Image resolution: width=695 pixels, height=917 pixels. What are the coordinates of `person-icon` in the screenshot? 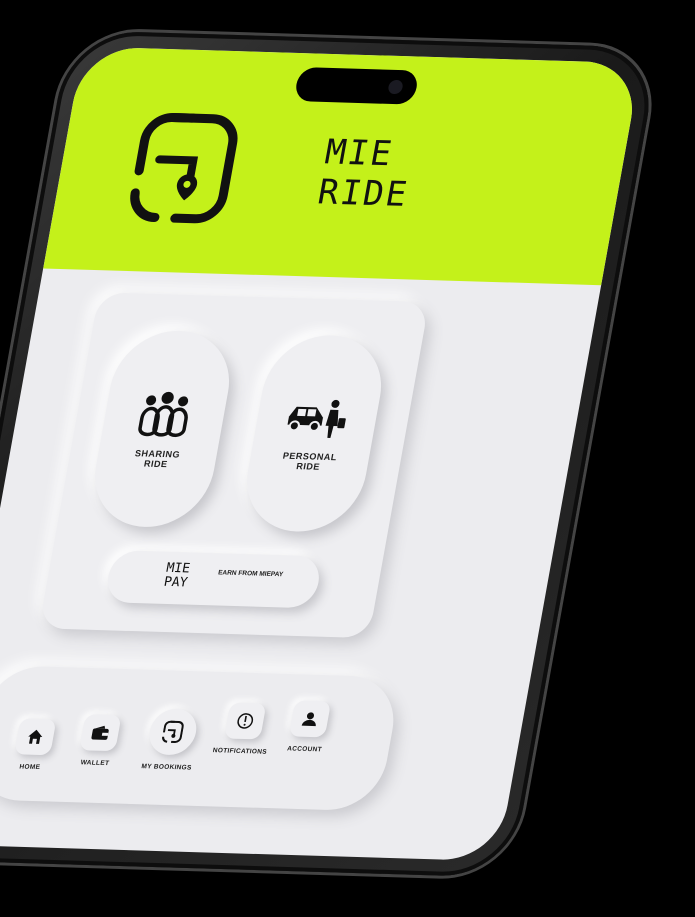 It's located at (308, 719).